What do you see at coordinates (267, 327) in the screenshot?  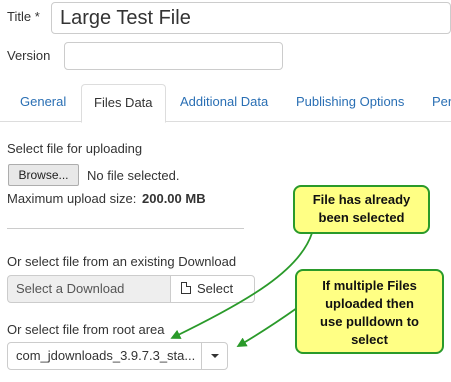 I see `arrow-to-pulldown` at bounding box center [267, 327].